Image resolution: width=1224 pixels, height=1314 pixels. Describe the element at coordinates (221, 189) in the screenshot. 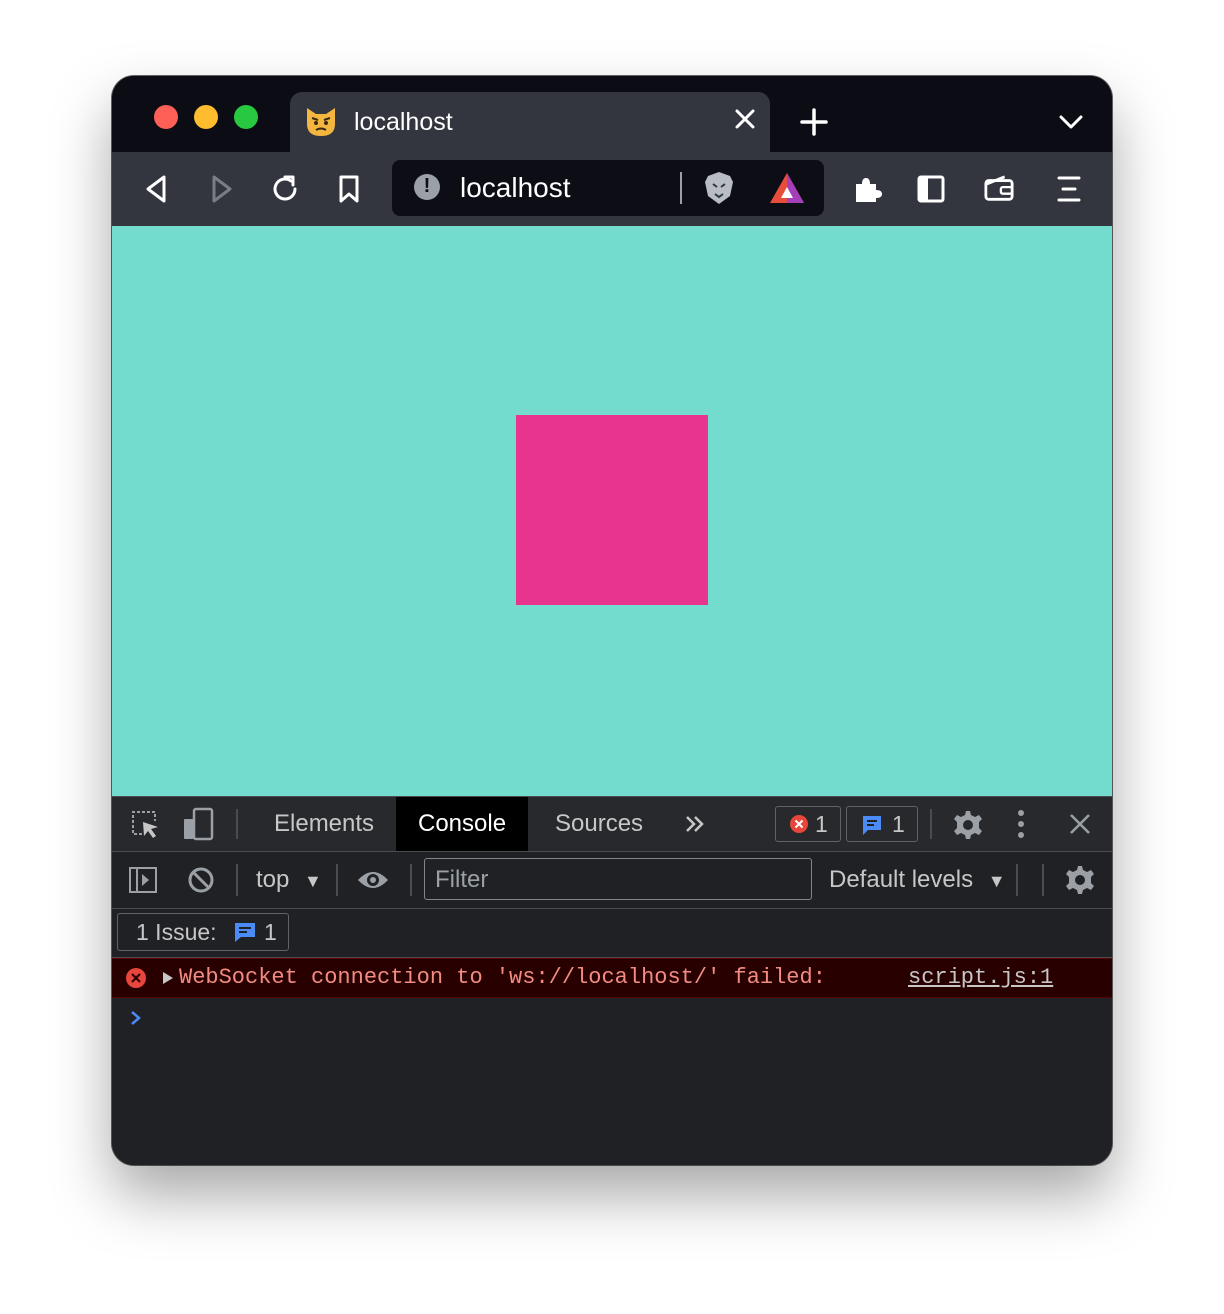

I see `forward-icon` at that location.